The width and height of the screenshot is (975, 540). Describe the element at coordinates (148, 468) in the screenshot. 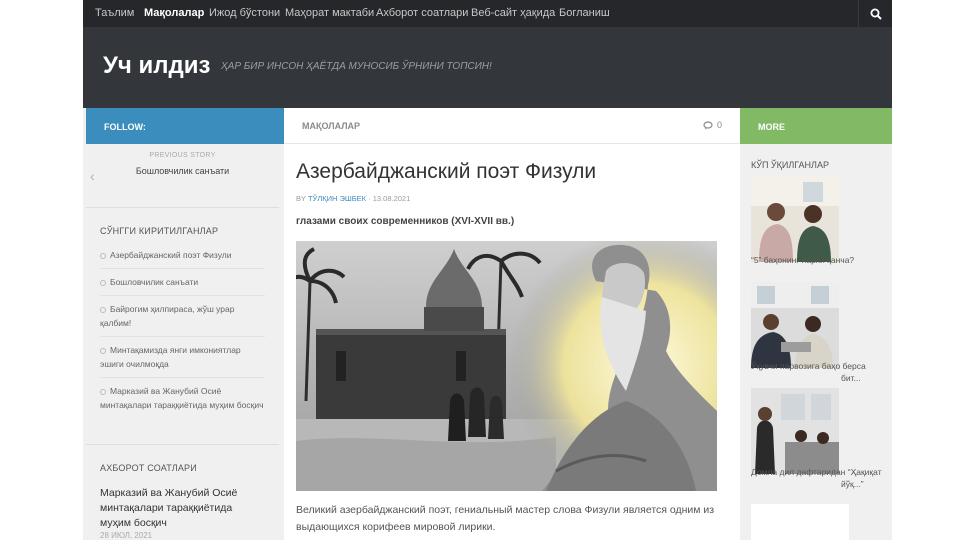

I see `news-widget-title: АХБОРОТ СОАТЛАРИ` at that location.